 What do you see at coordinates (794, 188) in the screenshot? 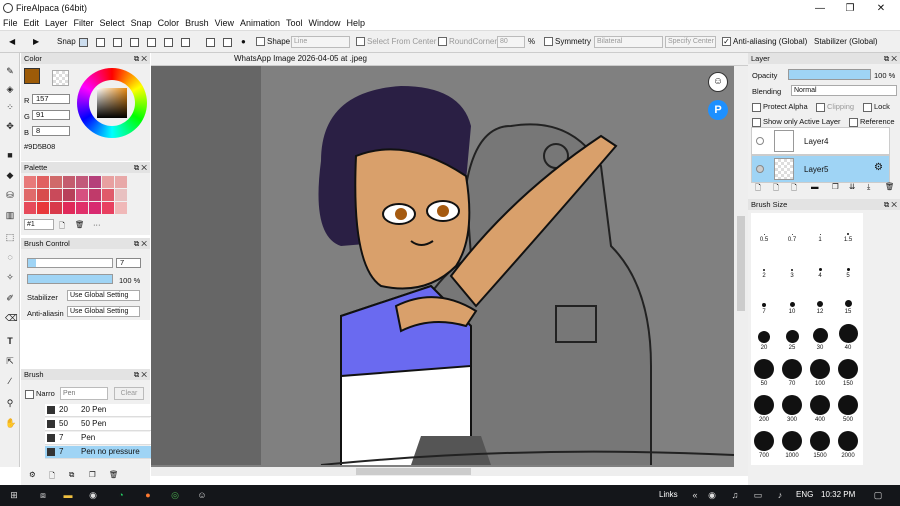
I see `new-1bit-layer-icon: 🗋` at bounding box center [794, 188].